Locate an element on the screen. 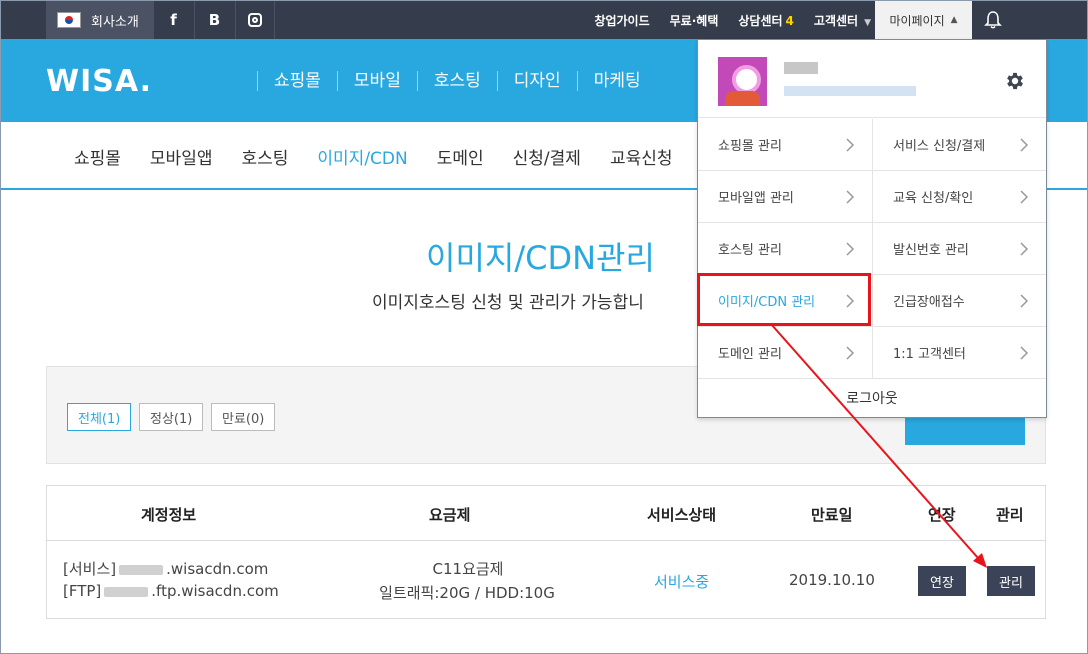  menu-item-education: 교육 신청/확인 is located at coordinates (959, 197).